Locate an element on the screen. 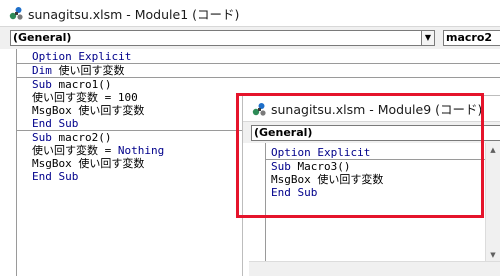 The height and width of the screenshot is (276, 500). module1-titlebar: sunagitsu.xlsm - Module1 (コード) is located at coordinates (250, 13).